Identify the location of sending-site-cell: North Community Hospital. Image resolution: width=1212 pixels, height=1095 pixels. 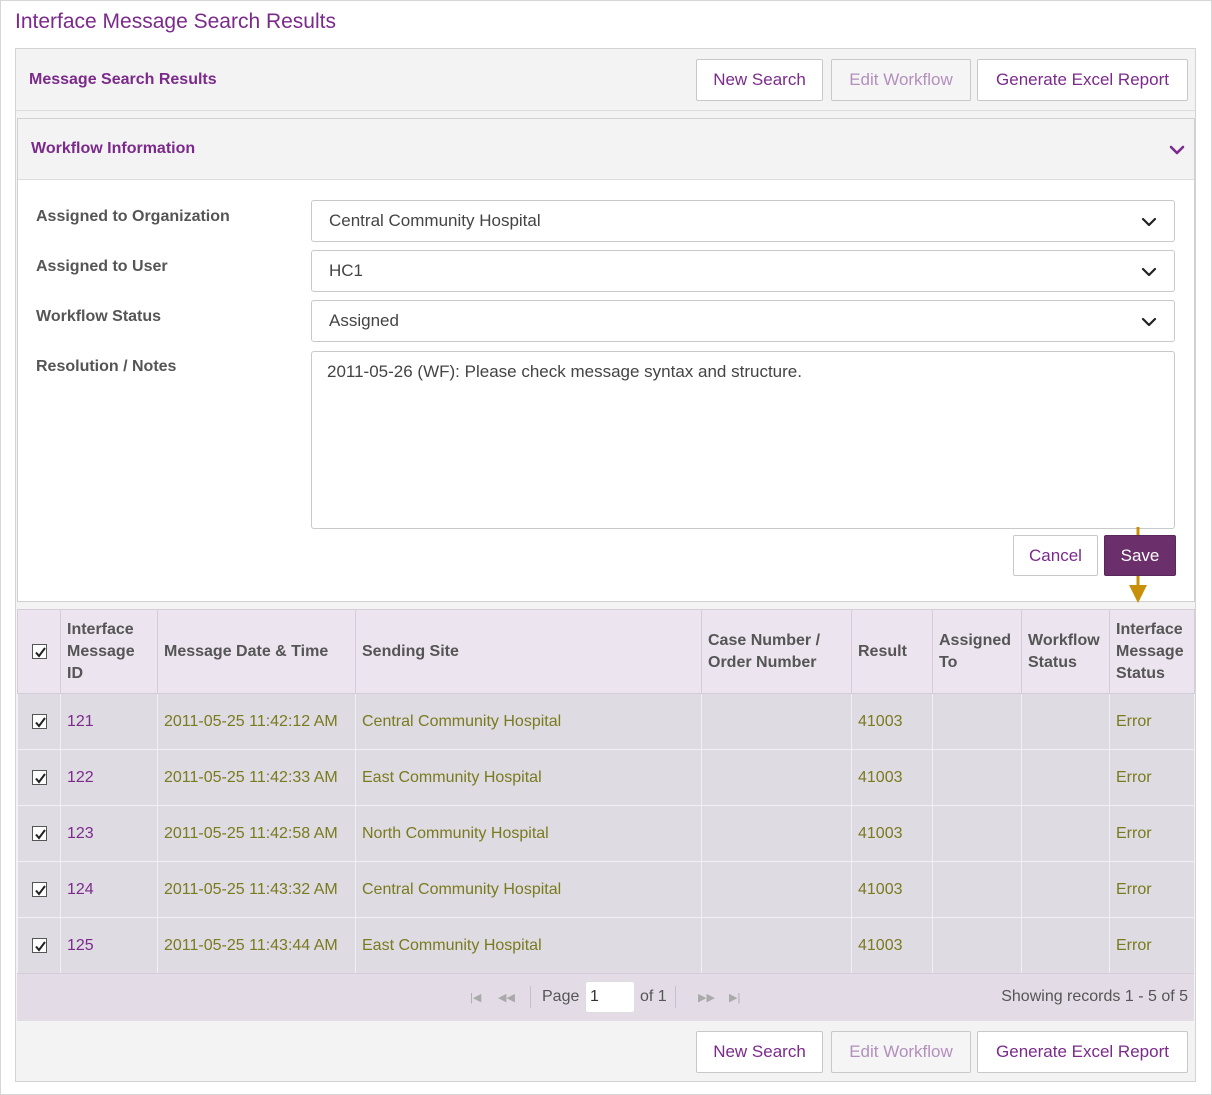
(528, 833).